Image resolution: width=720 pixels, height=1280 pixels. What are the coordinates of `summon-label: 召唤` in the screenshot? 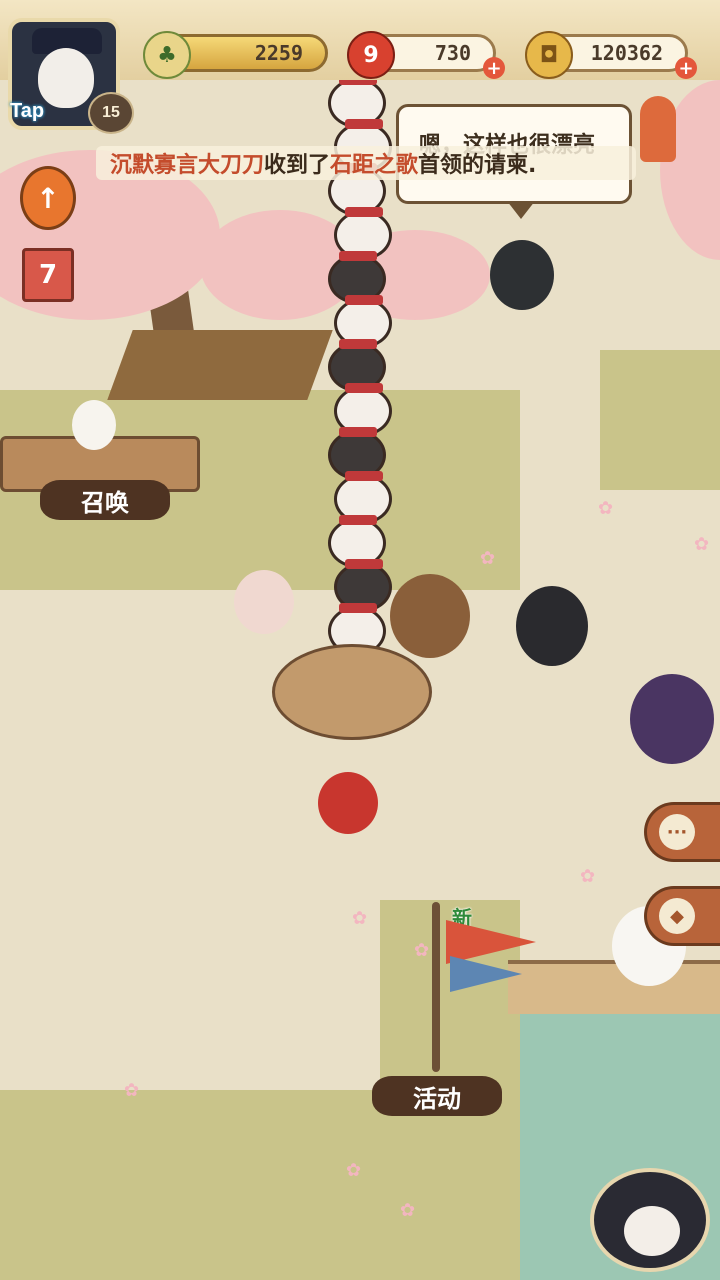 It's located at (105, 502).